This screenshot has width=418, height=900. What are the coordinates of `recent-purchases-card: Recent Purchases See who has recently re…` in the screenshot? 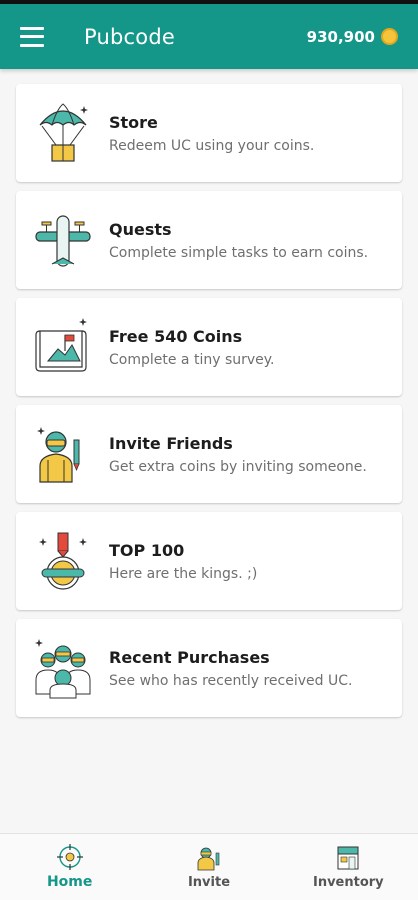 It's located at (209, 668).